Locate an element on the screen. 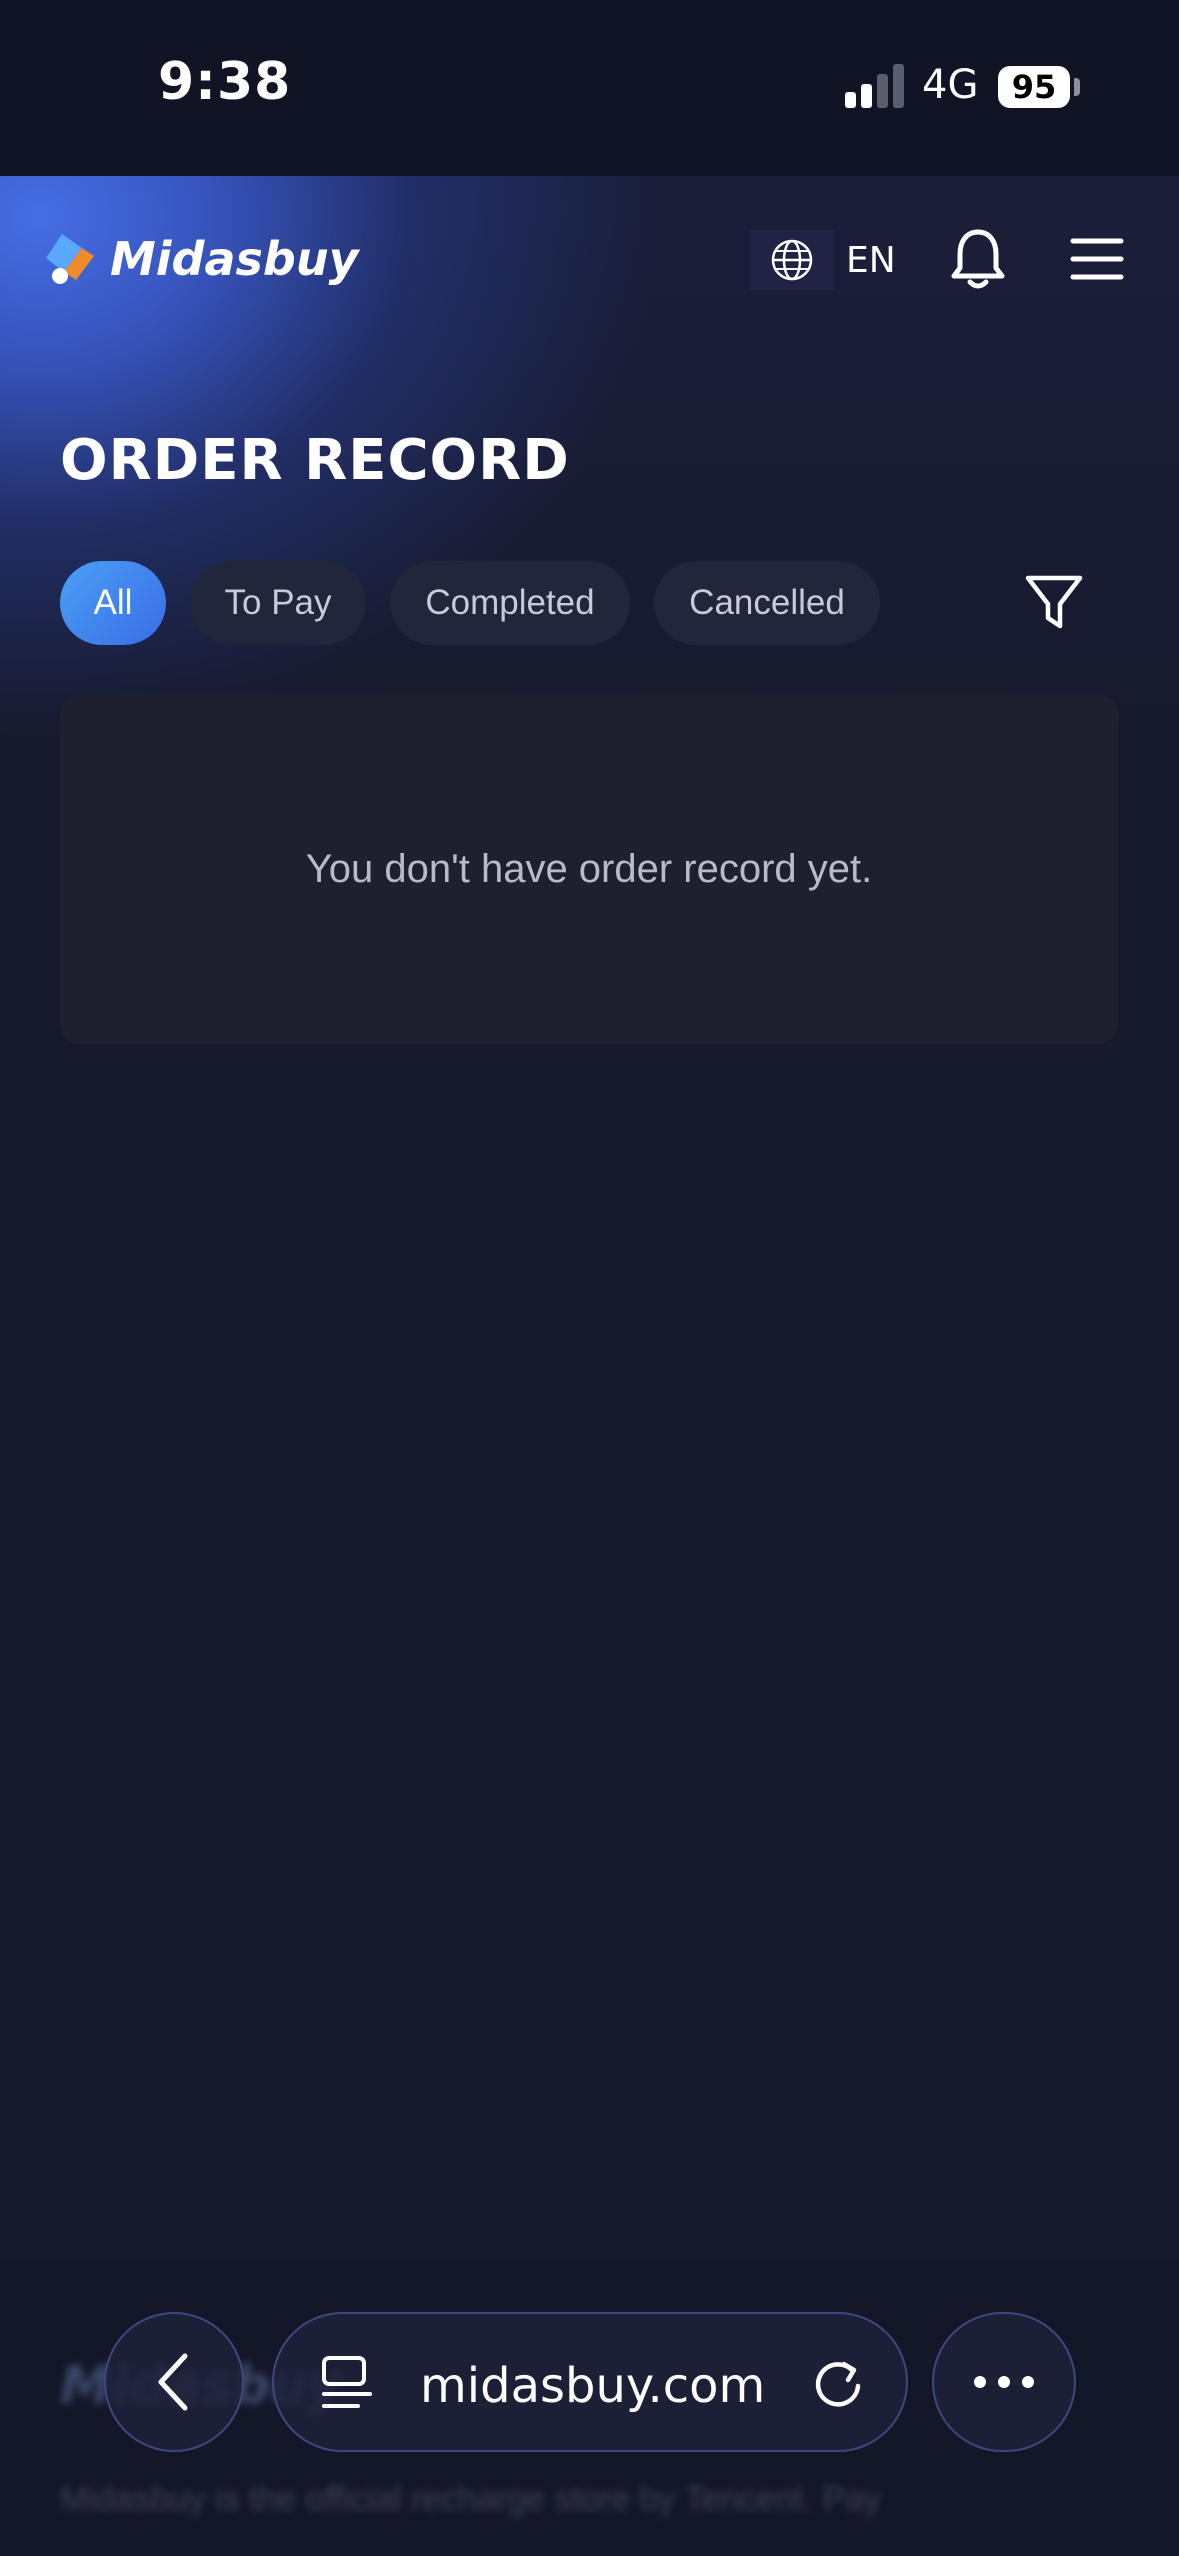 The height and width of the screenshot is (2556, 1179). logo-text: Midasbuy is located at coordinates (234, 259).